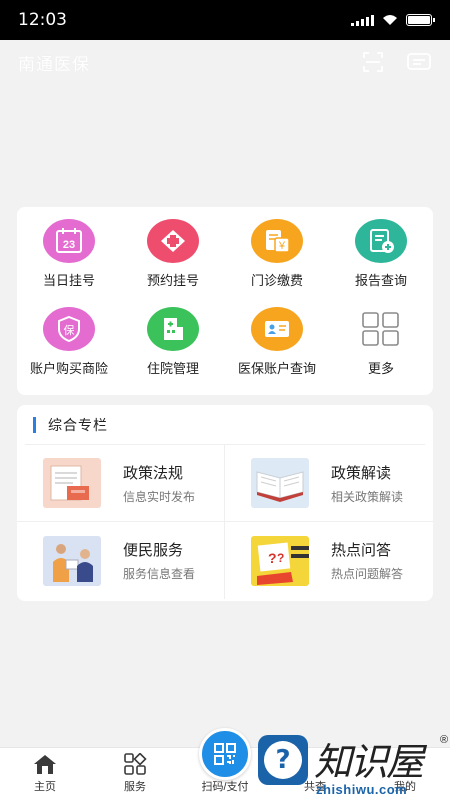 The height and width of the screenshot is (800, 450). Describe the element at coordinates (72, 483) in the screenshot. I see `policy-document-icon` at that location.